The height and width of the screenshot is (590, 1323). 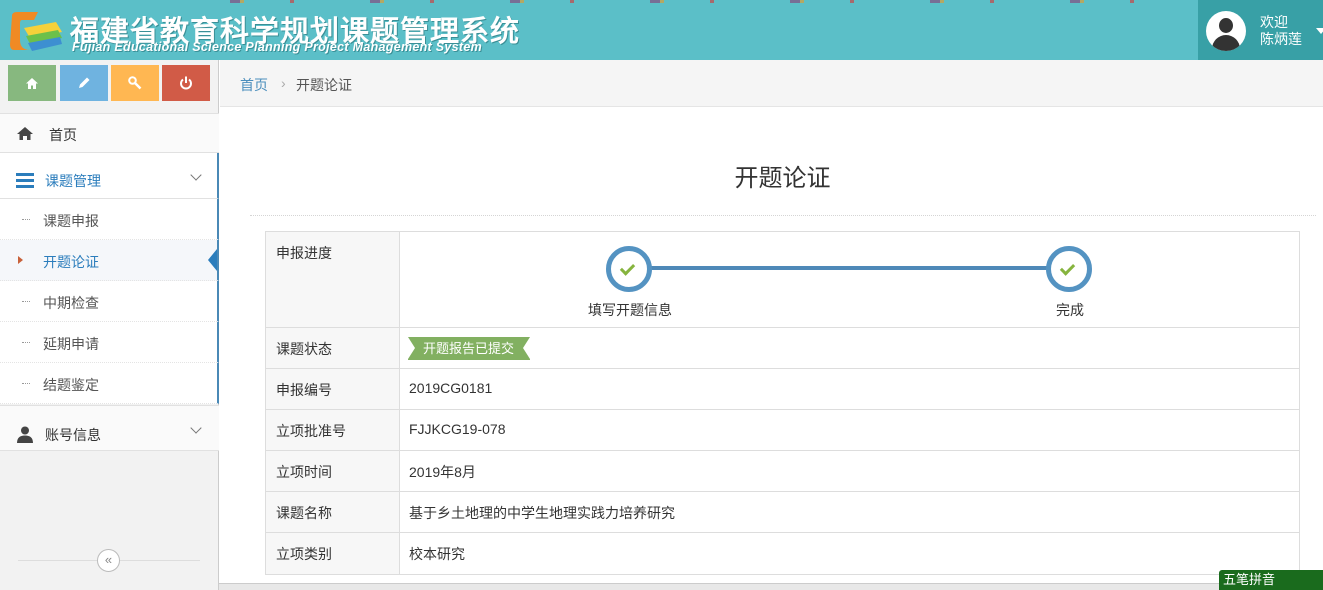 I want to click on progress-line, so click(x=850, y=268).